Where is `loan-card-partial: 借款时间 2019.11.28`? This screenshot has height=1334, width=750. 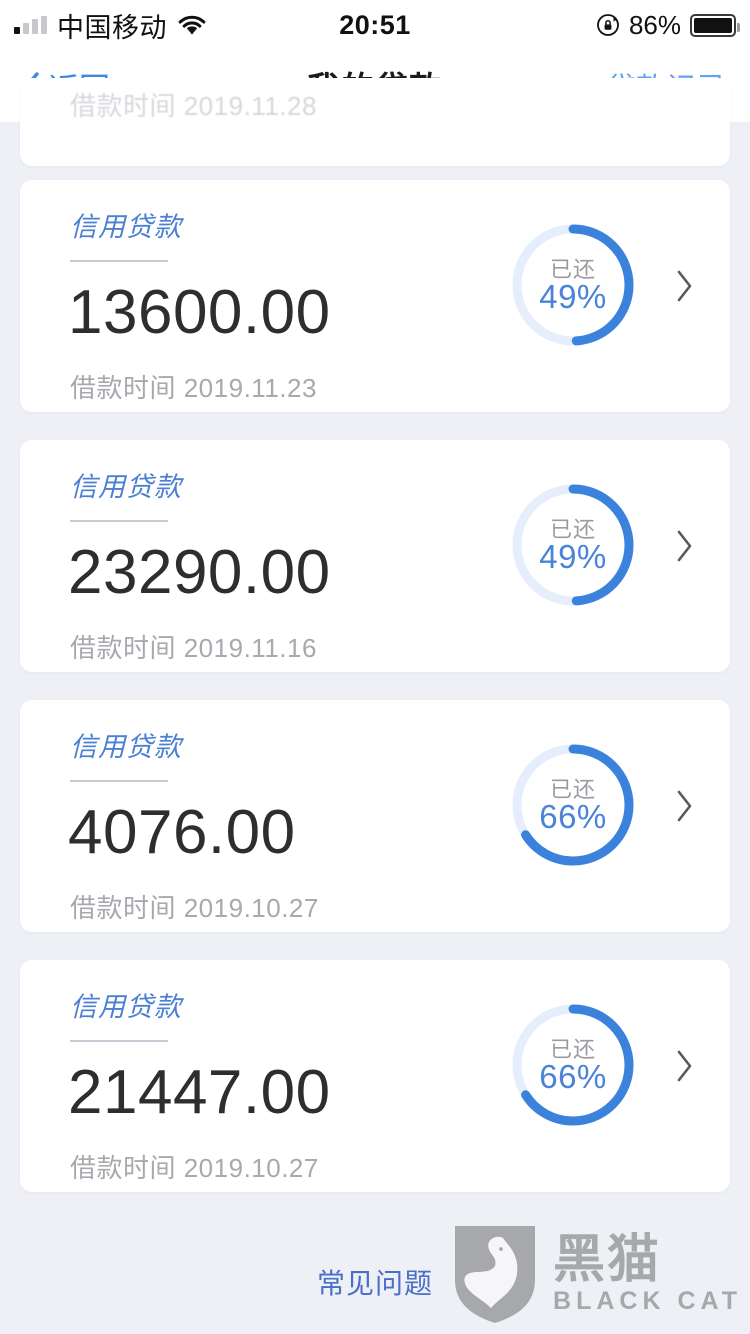
loan-card-partial: 借款时间 2019.11.28 is located at coordinates (375, 122).